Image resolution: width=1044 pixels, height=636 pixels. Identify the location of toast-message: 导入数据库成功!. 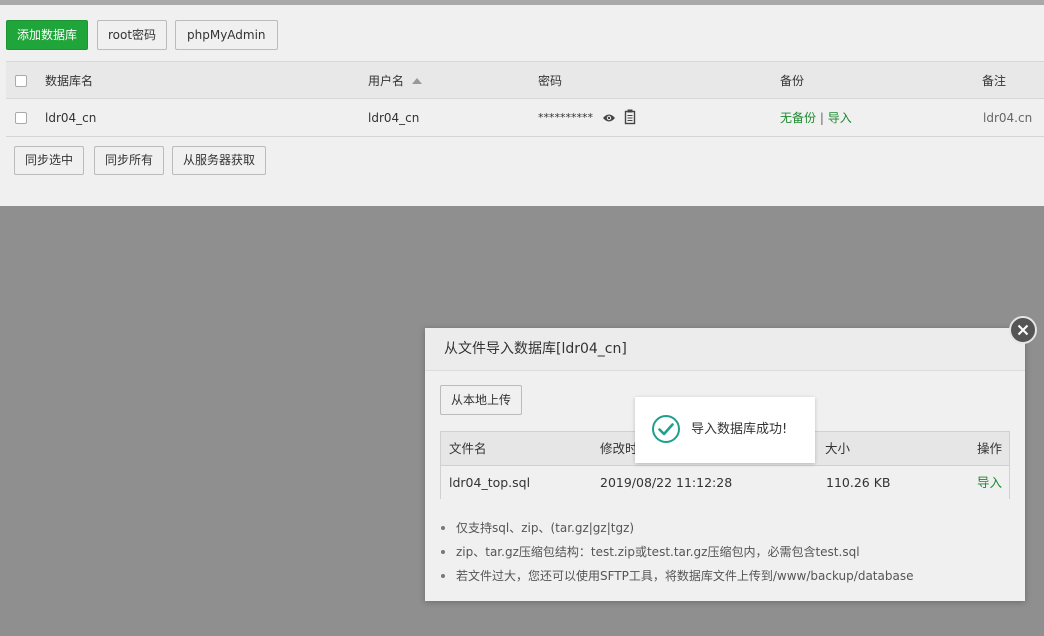
(739, 429).